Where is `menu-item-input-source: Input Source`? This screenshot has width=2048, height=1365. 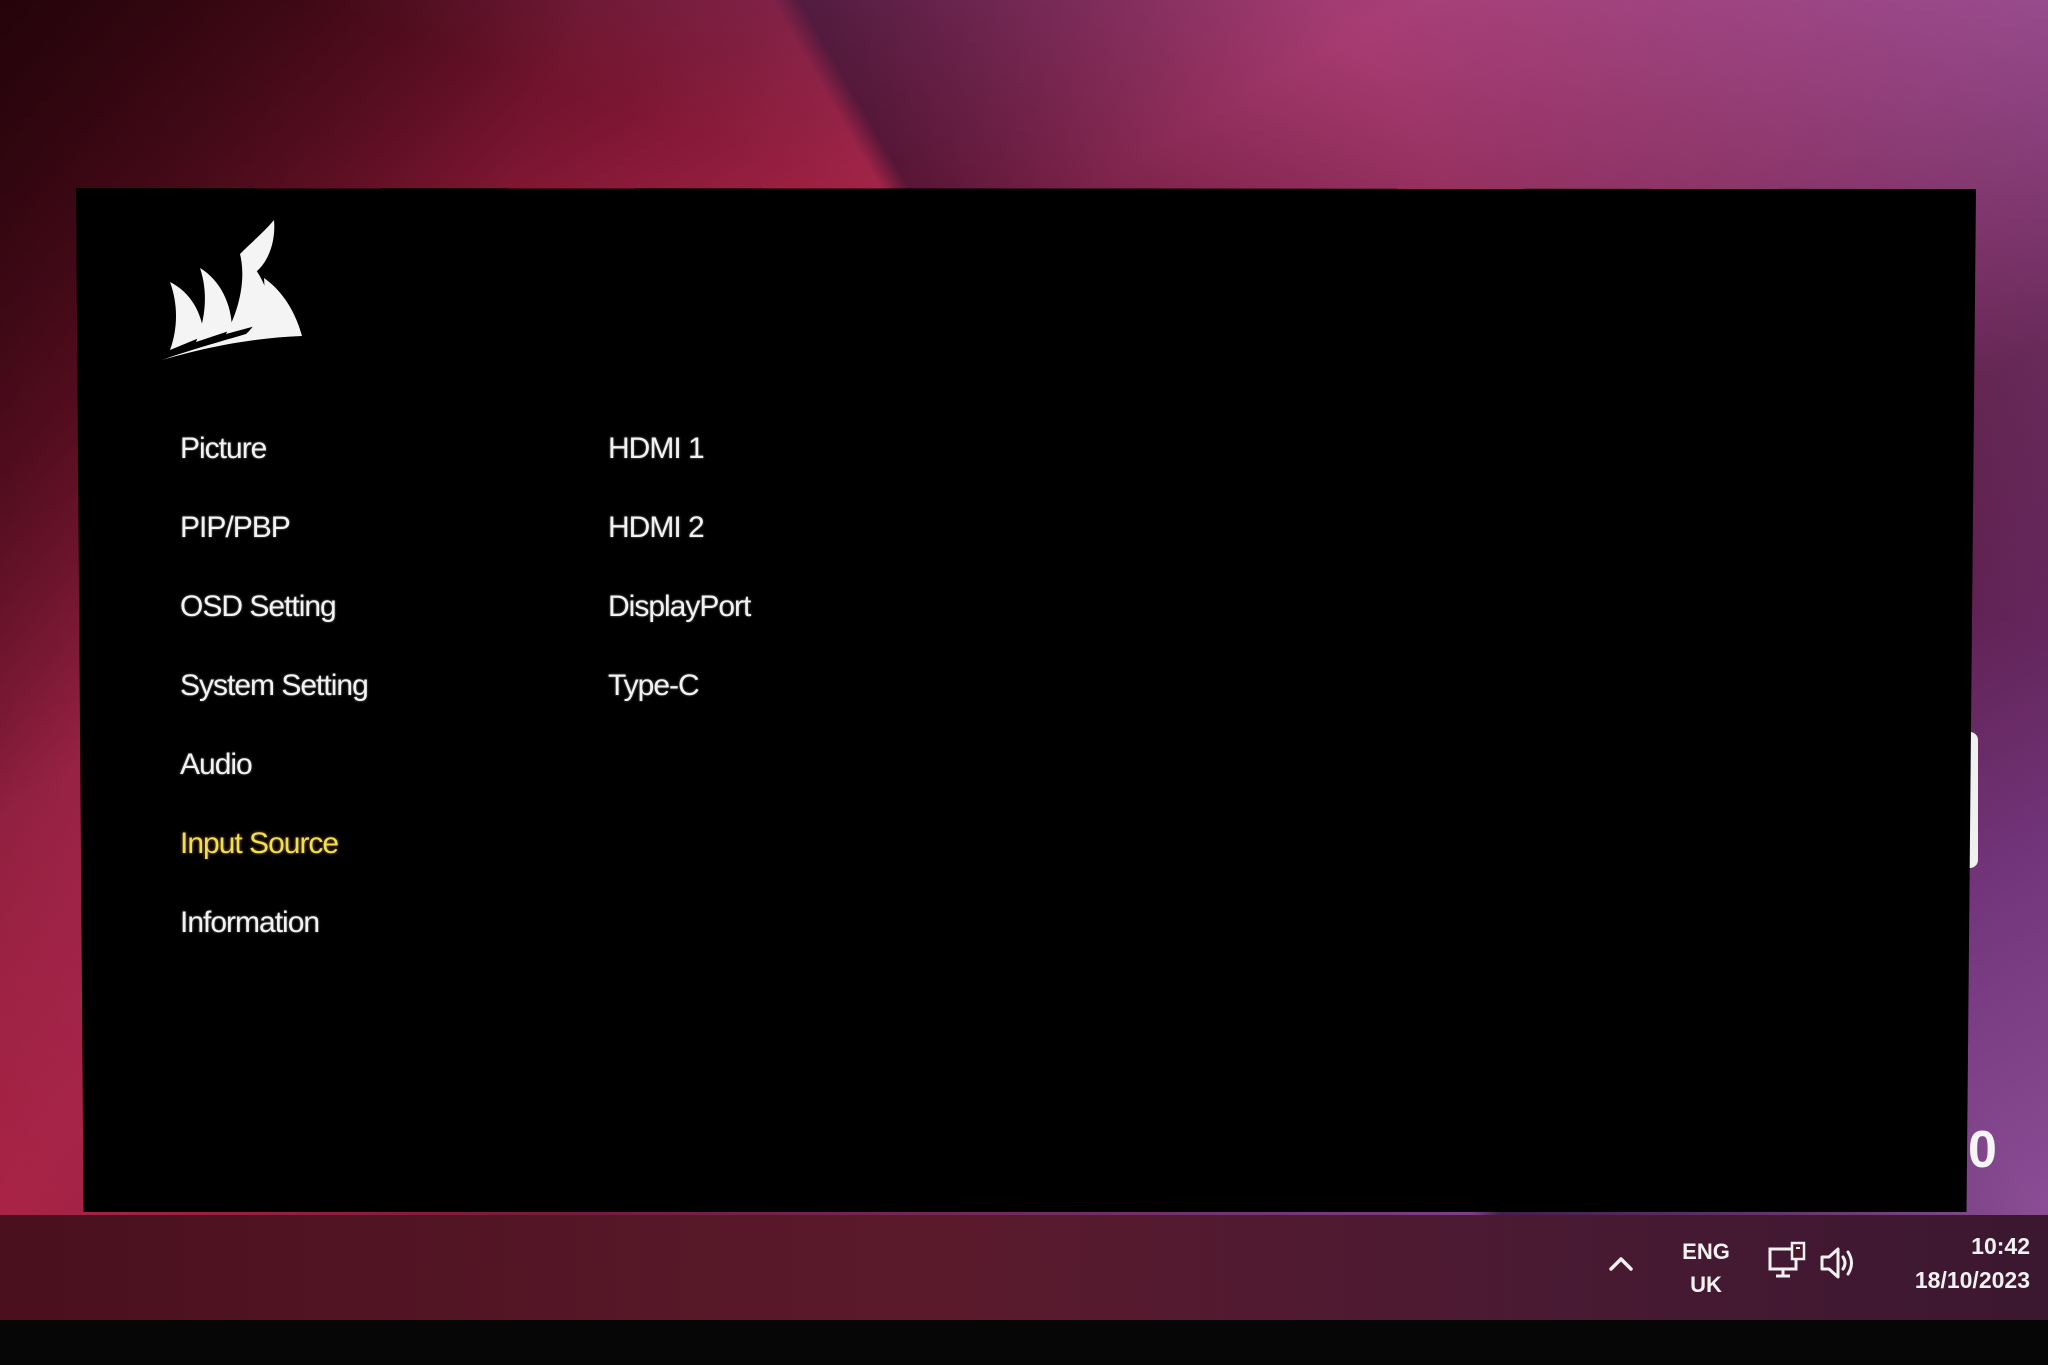
menu-item-input-source: Input Source is located at coordinates (274, 866).